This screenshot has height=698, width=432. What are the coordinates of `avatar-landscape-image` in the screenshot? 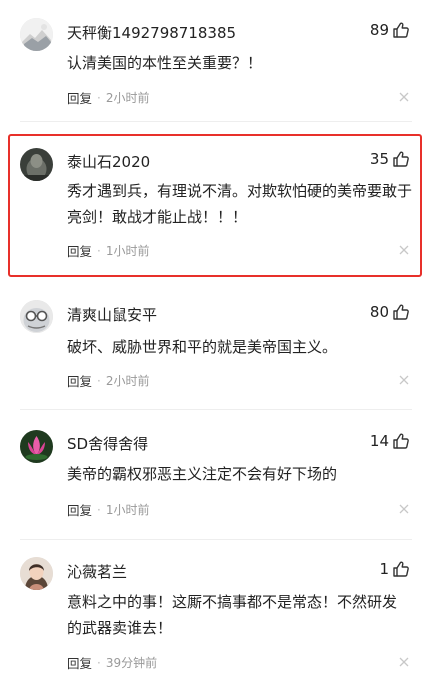 It's located at (36, 34).